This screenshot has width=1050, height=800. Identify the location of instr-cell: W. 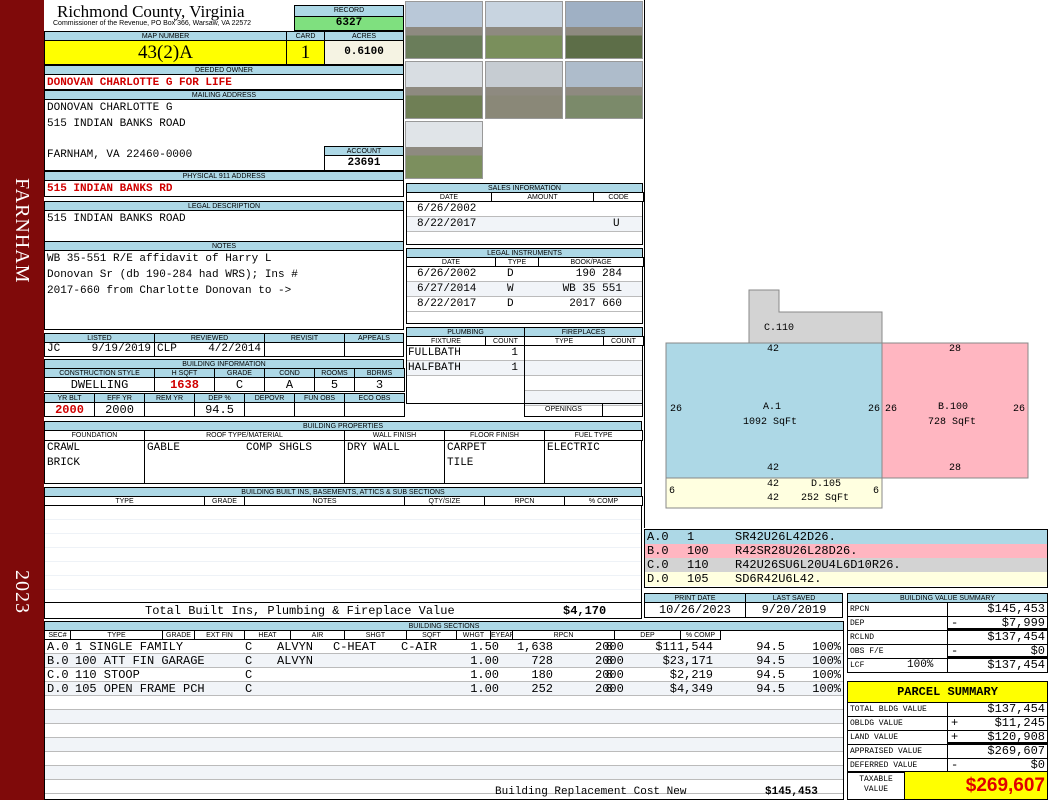
(510, 289).